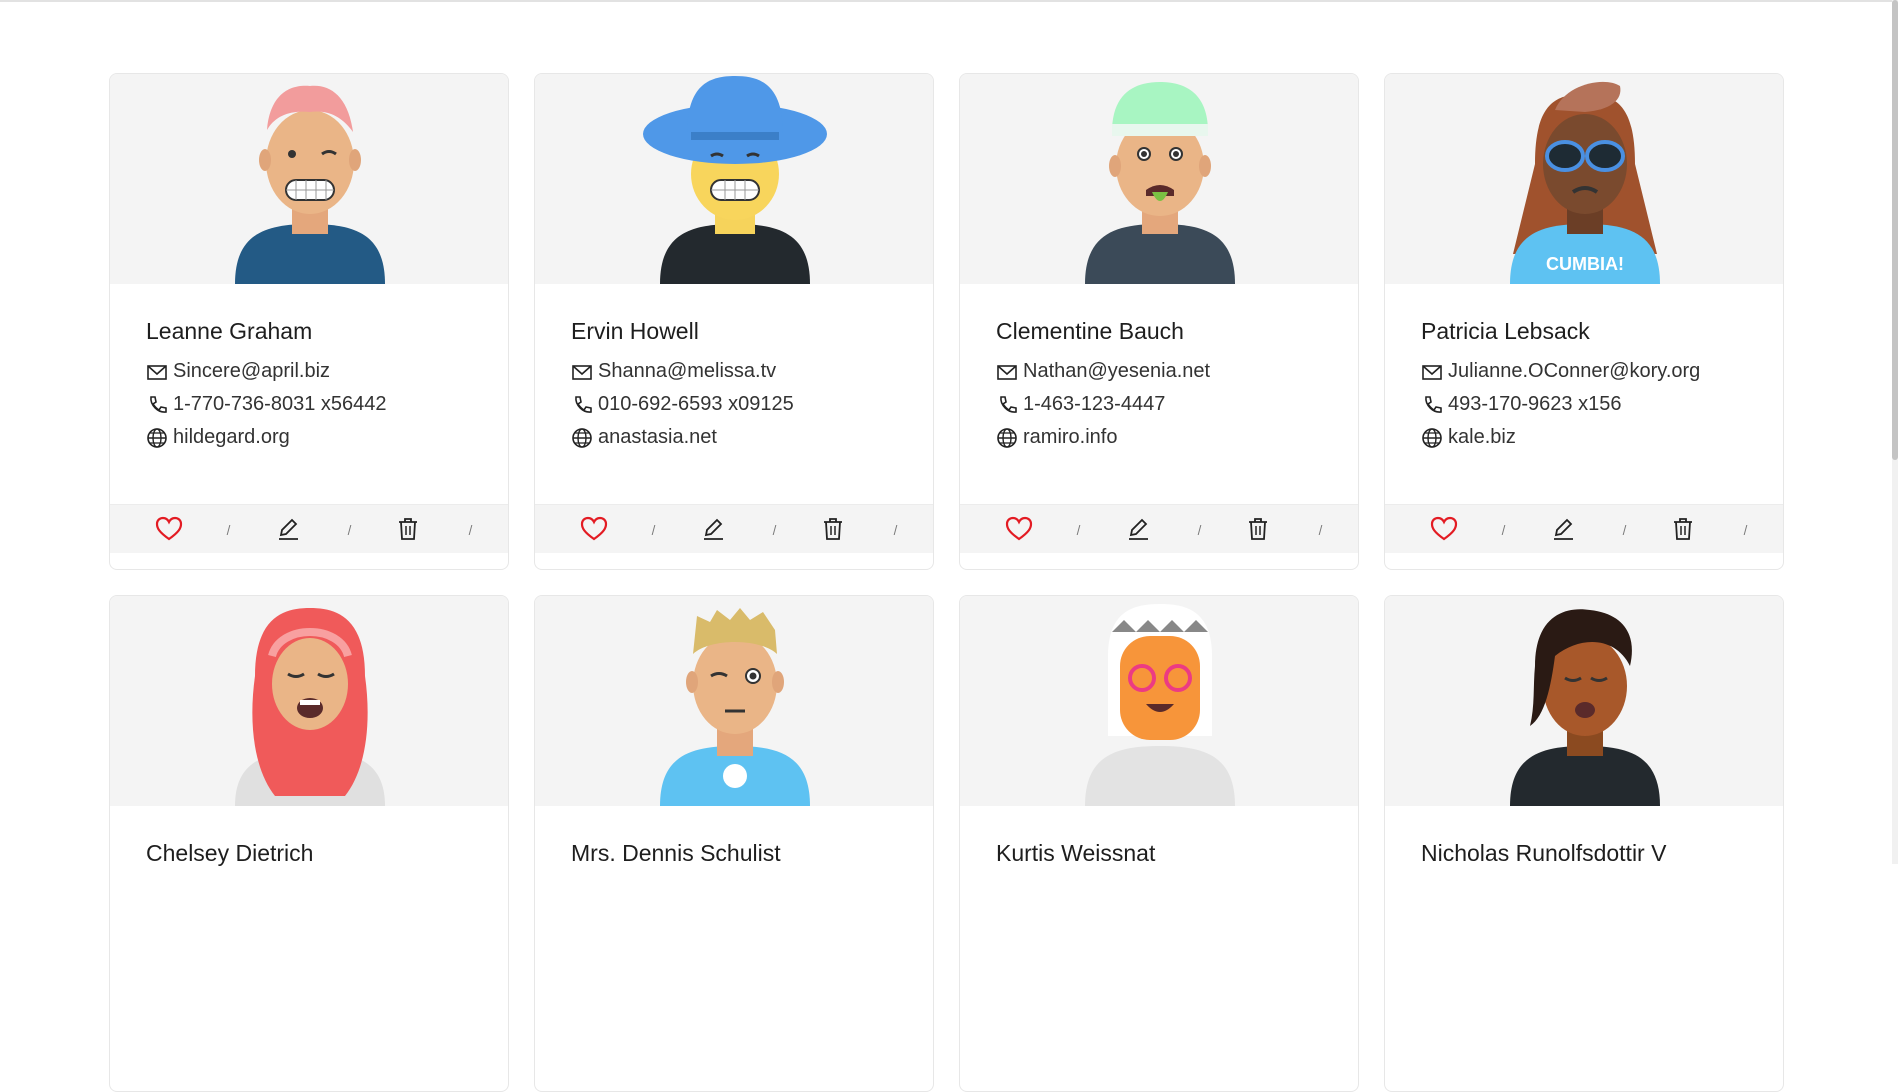  I want to click on user-email: Sincere@april.biz, so click(251, 371).